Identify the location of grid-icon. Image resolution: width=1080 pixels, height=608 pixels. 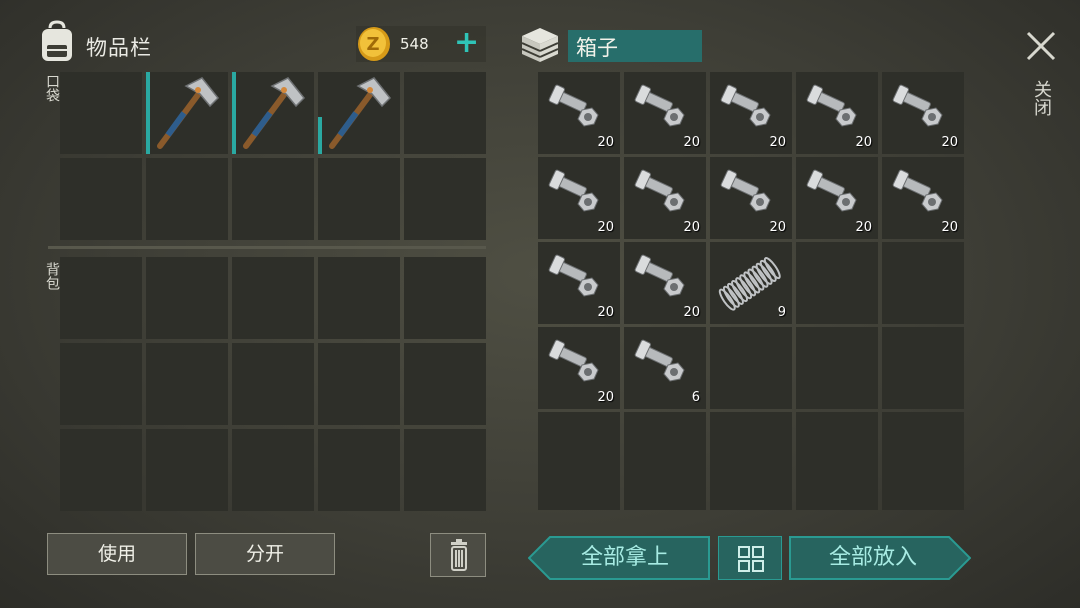
(751, 559).